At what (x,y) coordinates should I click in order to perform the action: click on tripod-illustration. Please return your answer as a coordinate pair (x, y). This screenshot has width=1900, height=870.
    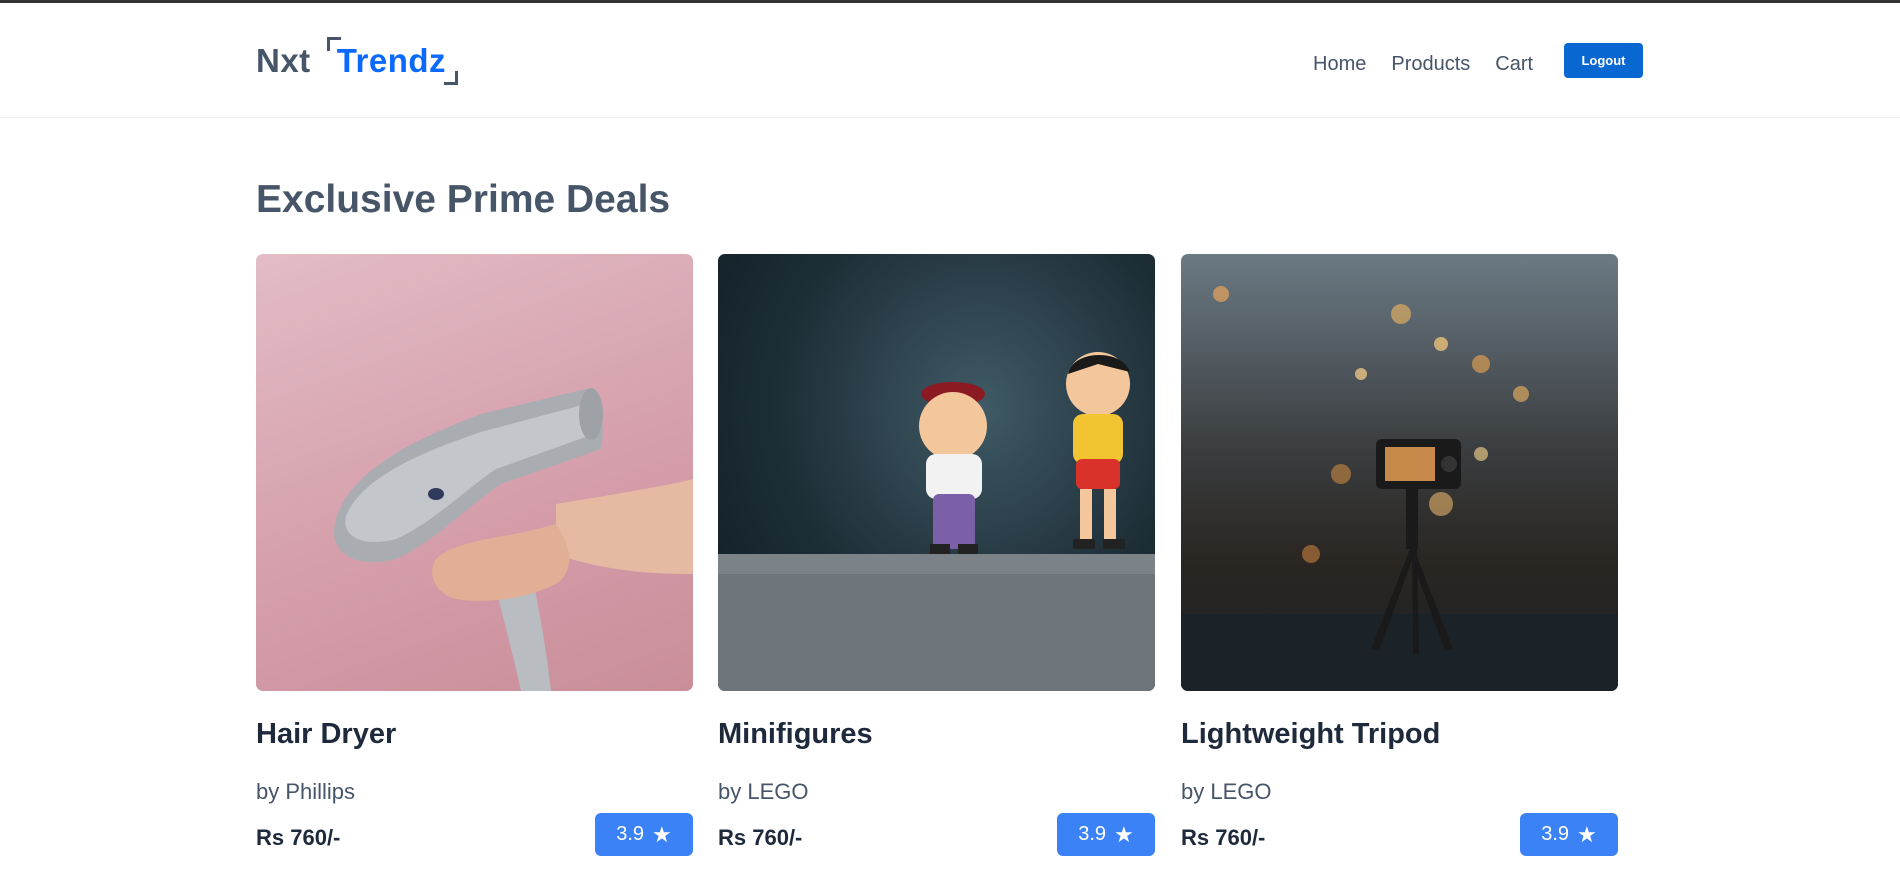
    Looking at the image, I should click on (1399, 488).